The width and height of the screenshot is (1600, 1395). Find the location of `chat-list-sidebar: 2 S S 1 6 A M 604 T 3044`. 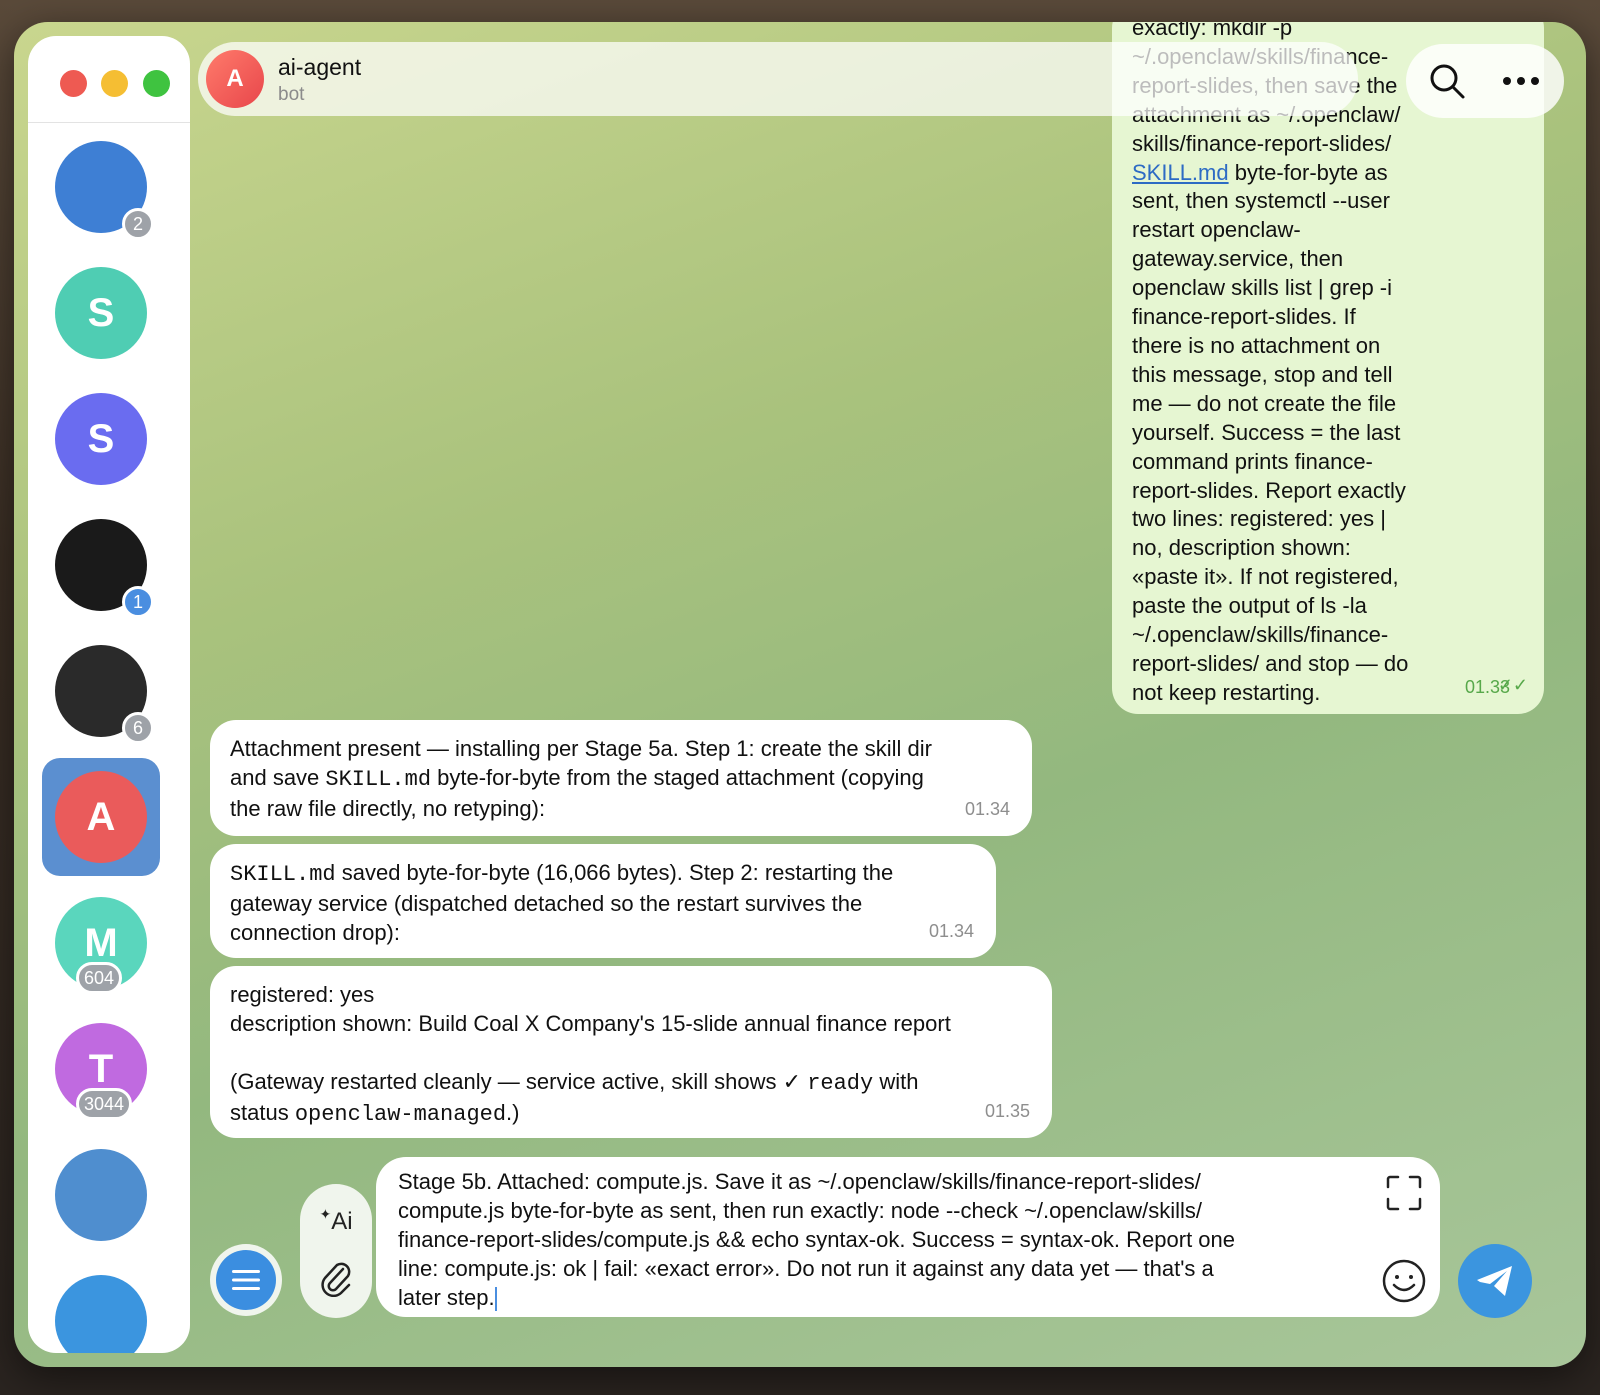

chat-list-sidebar: 2 S S 1 6 A M 604 T 3044 is located at coordinates (109, 694).